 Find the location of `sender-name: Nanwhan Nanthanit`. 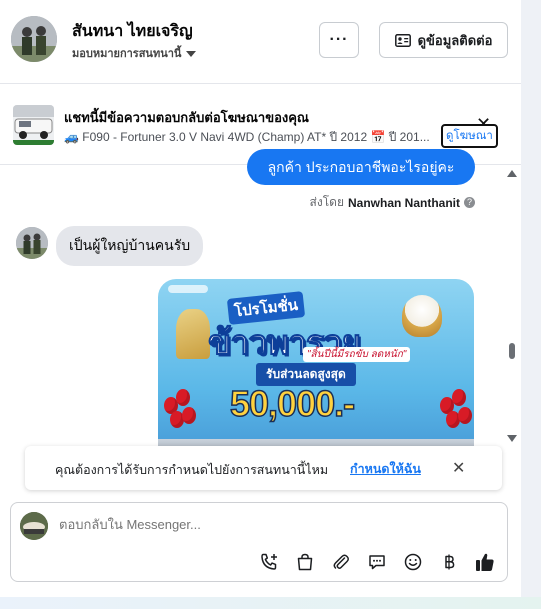

sender-name: Nanwhan Nanthanit is located at coordinates (403, 202).